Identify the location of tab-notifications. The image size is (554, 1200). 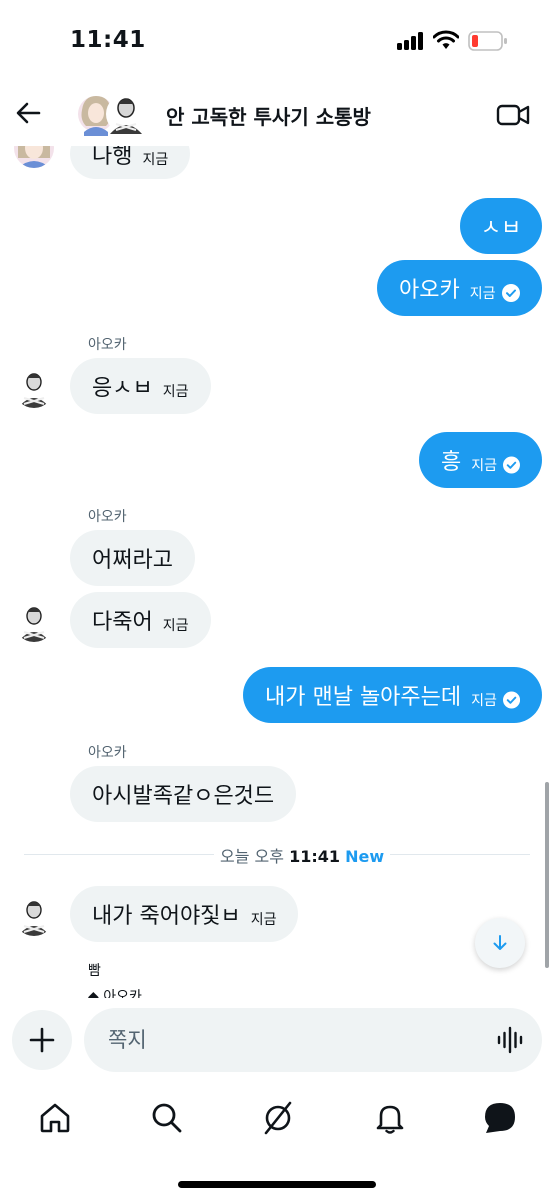
(390, 1118).